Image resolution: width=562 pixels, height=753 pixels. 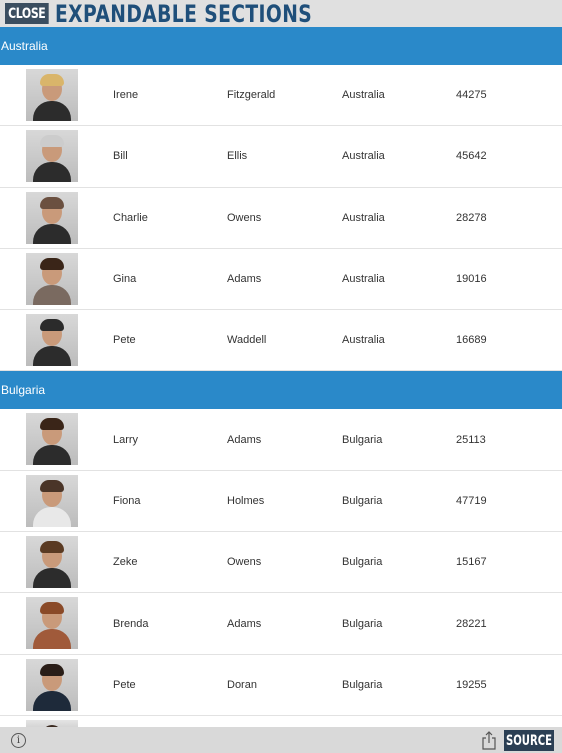 What do you see at coordinates (281, 46) in the screenshot?
I see `section-header-australia: Australia` at bounding box center [281, 46].